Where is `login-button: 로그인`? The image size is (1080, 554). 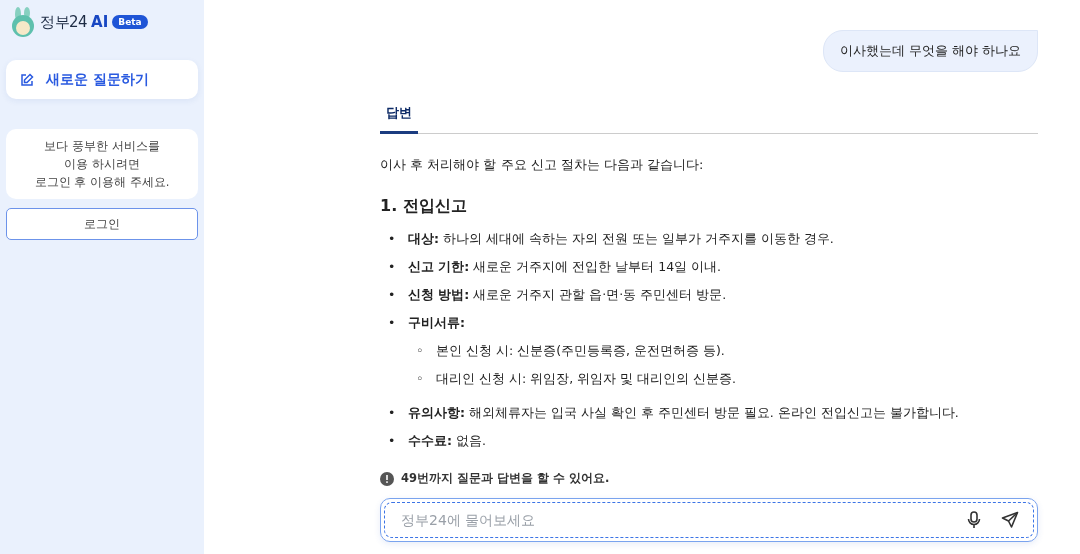
login-button: 로그인 is located at coordinates (102, 224).